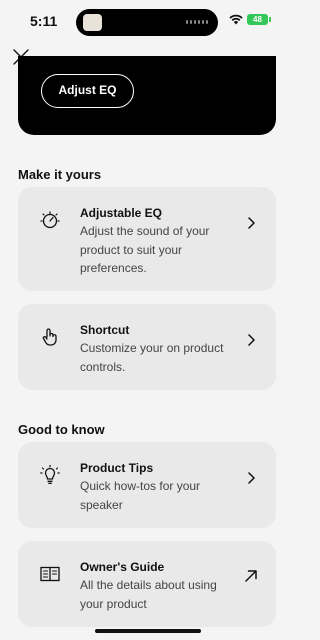  I want to click on lightbulb-icon, so click(50, 474).